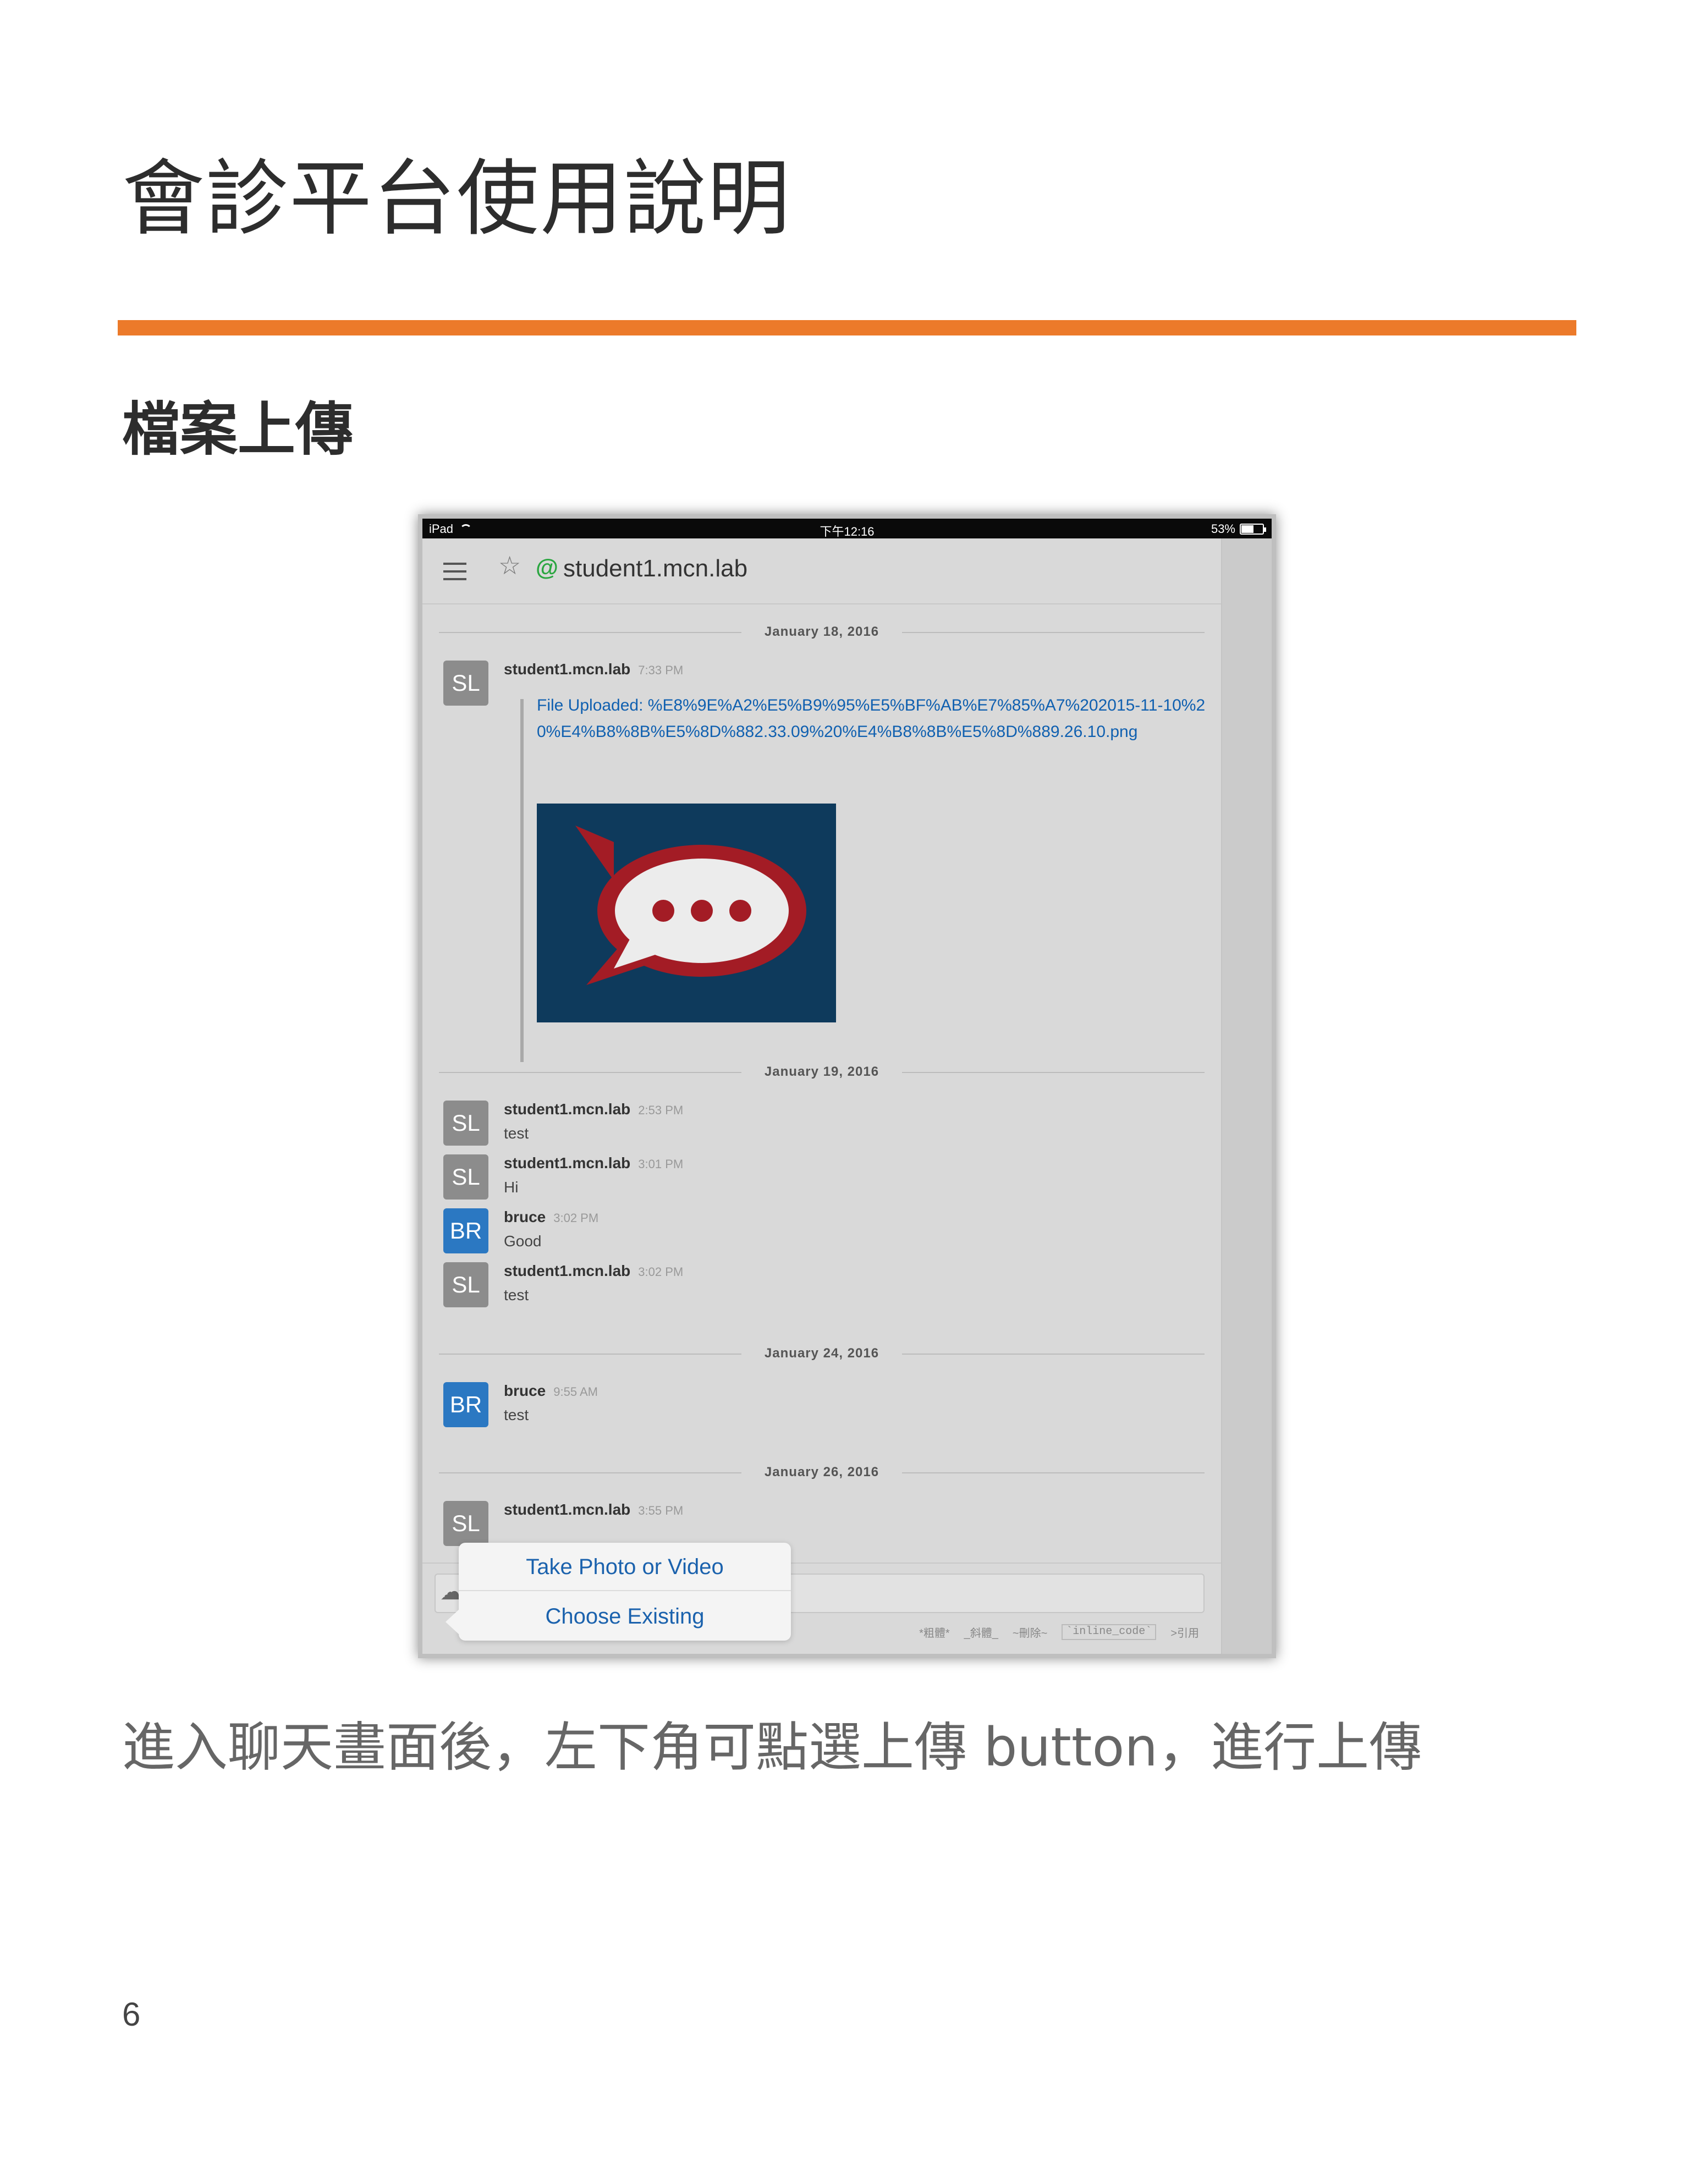 This screenshot has width=1688, height=2184. What do you see at coordinates (511, 1187) in the screenshot?
I see `message-text: Hi` at bounding box center [511, 1187].